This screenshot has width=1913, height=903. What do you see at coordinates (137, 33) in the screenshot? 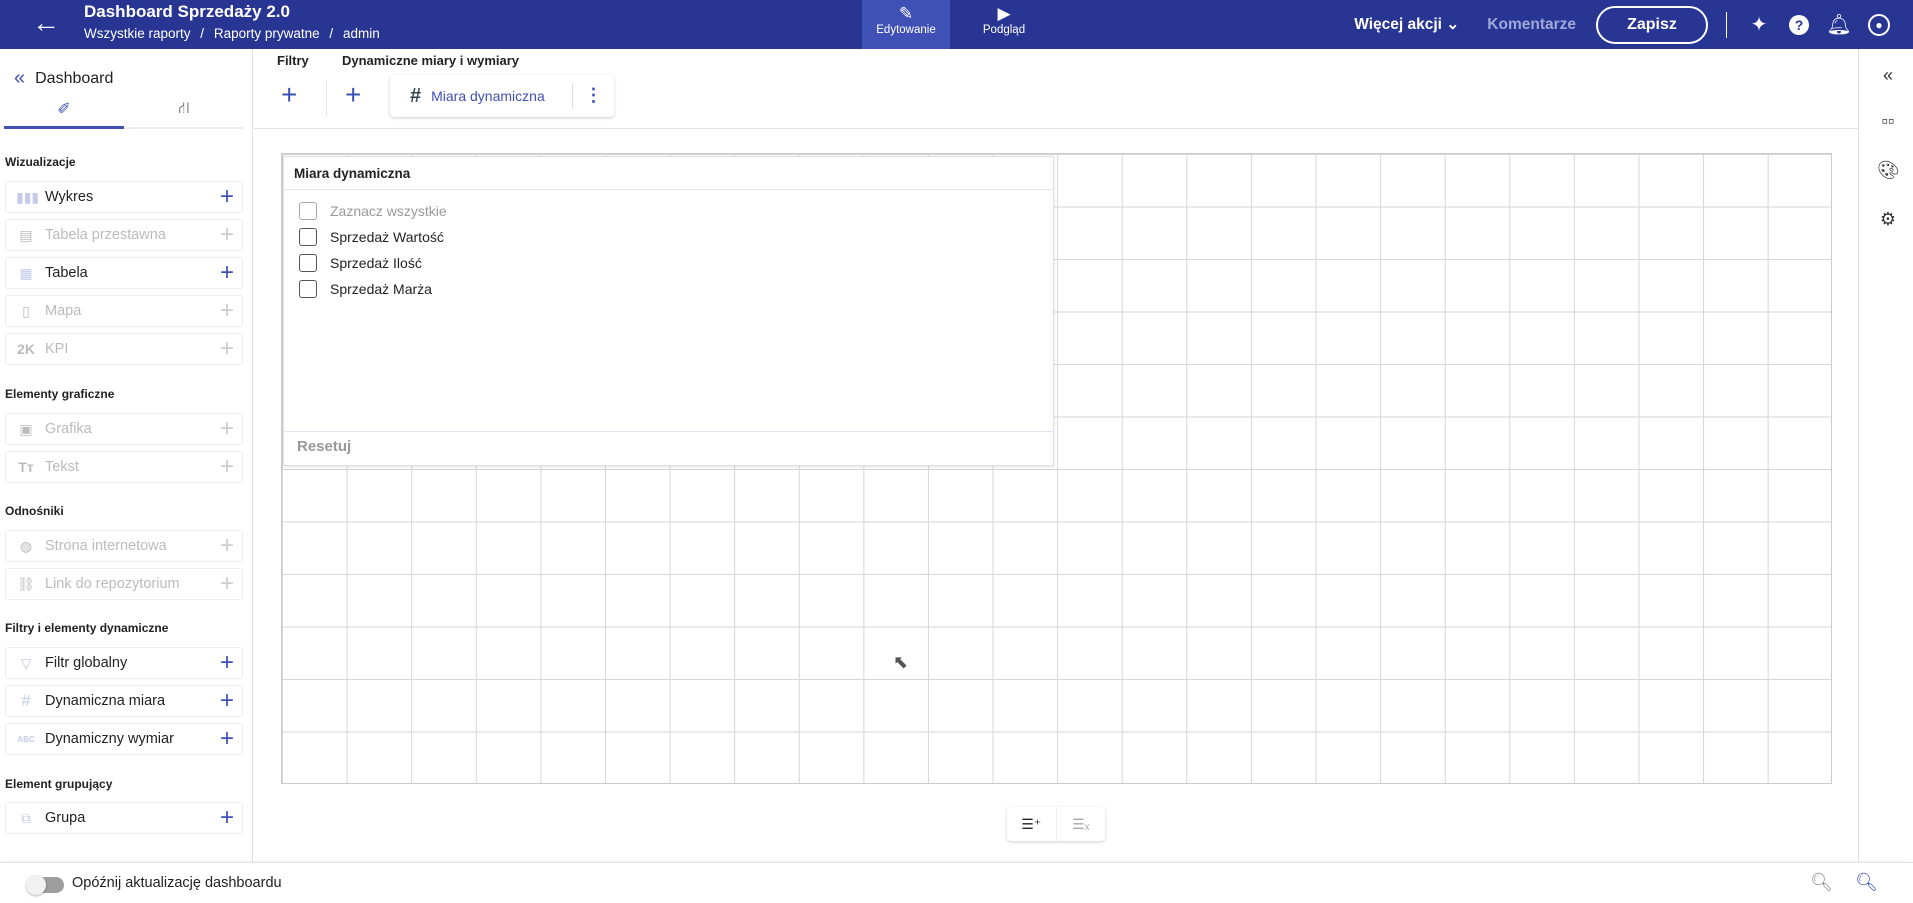
I see `breadcrumb-all-reports: Wszystkie raporty` at bounding box center [137, 33].